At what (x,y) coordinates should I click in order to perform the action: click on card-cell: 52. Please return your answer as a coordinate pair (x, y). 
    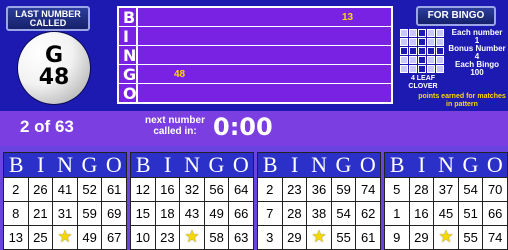
    Looking at the image, I should click on (89, 189).